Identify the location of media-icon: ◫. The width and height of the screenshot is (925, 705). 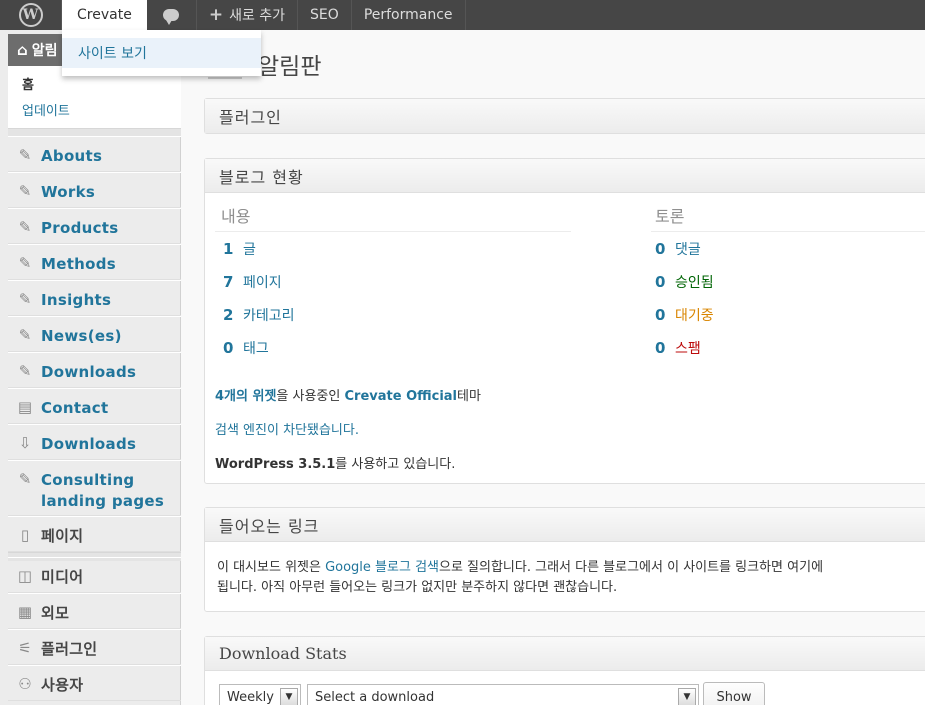
(25, 576).